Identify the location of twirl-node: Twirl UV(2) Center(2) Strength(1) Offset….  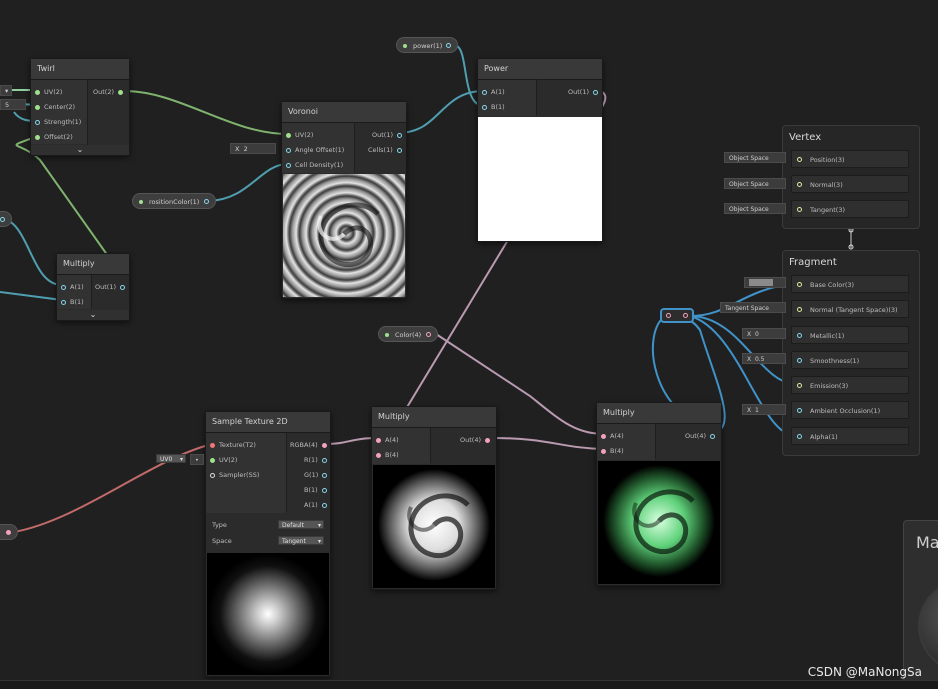
(80, 107).